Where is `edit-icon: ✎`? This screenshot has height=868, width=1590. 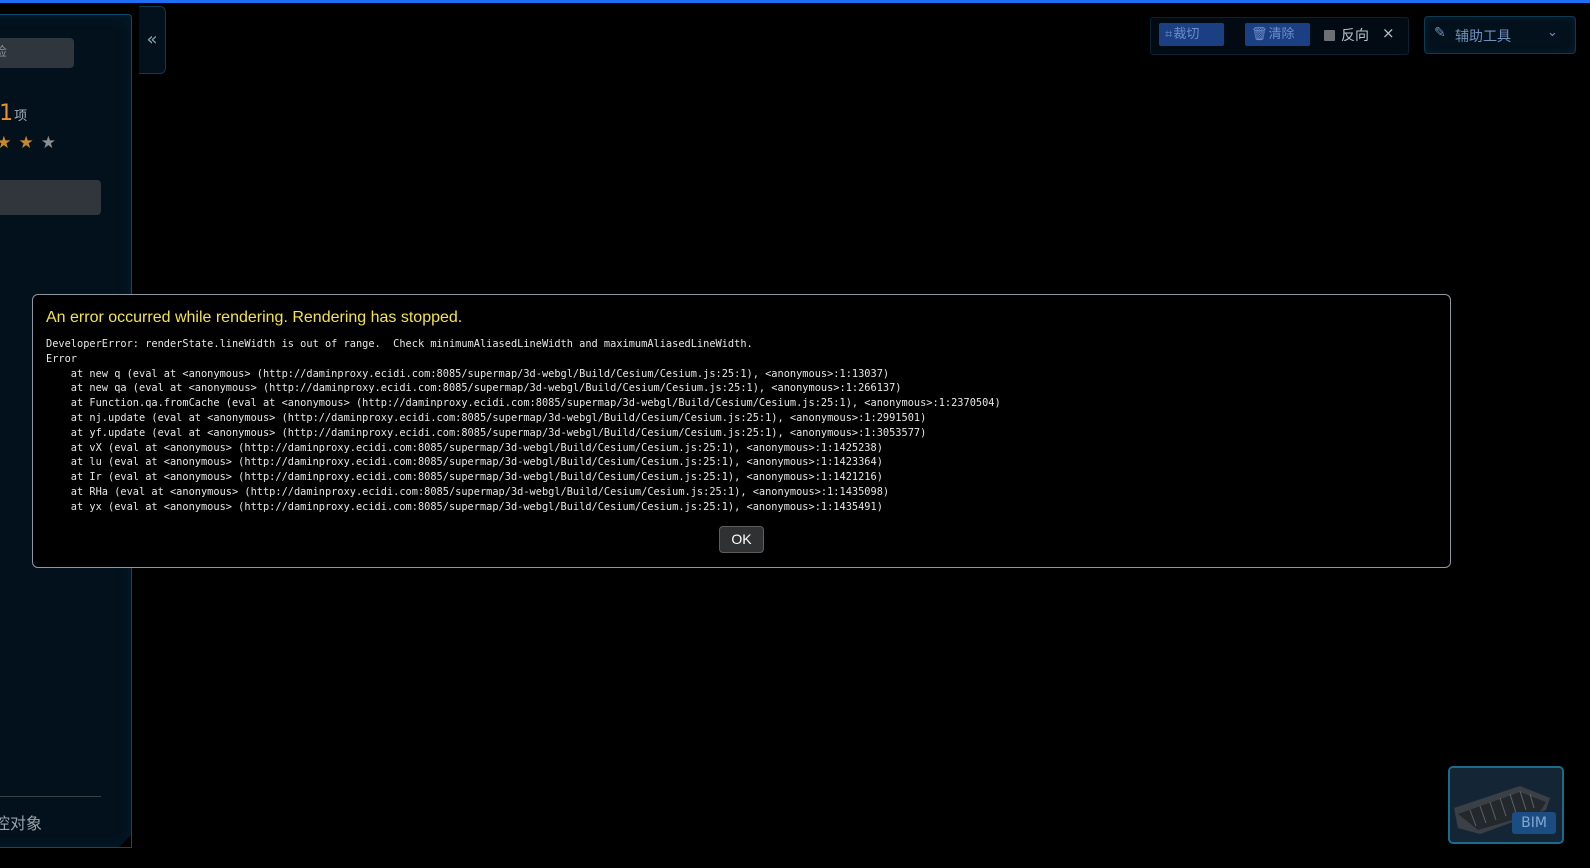 edit-icon: ✎ is located at coordinates (1440, 33).